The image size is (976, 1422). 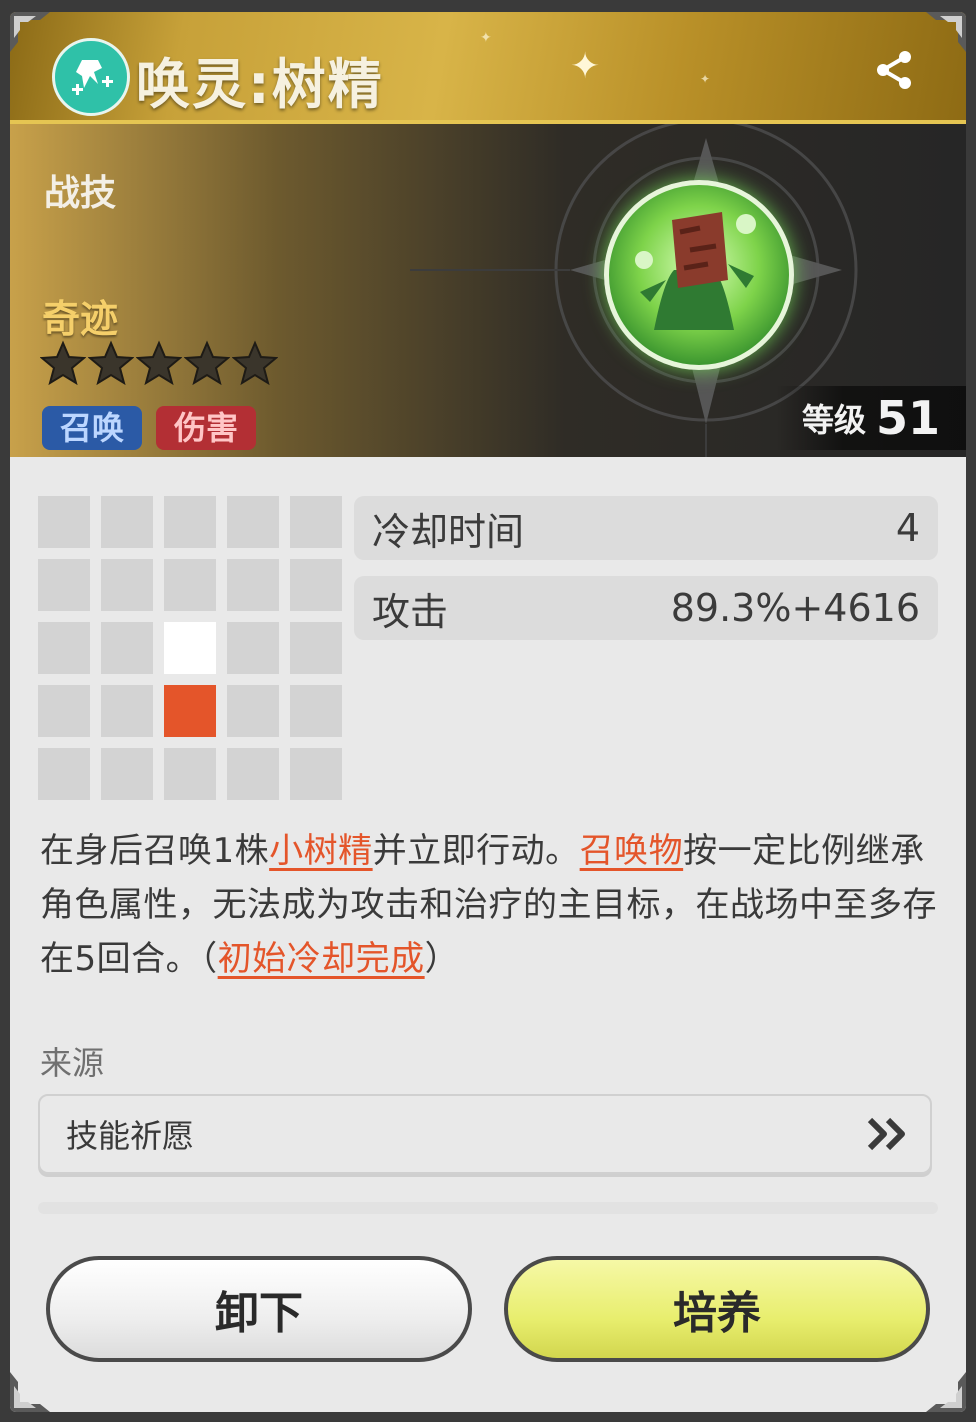 I want to click on stat-attack: 攻击 89.3%+4616, so click(x=646, y=608).